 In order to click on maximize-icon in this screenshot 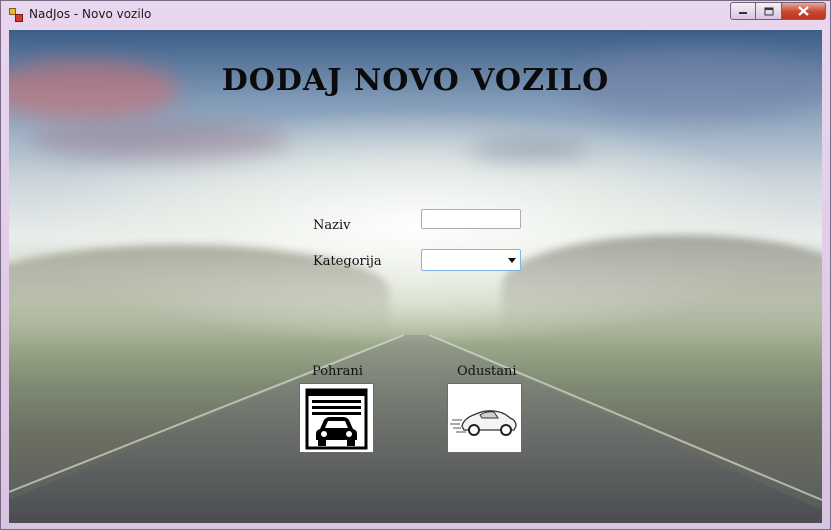, I will do `click(768, 11)`.